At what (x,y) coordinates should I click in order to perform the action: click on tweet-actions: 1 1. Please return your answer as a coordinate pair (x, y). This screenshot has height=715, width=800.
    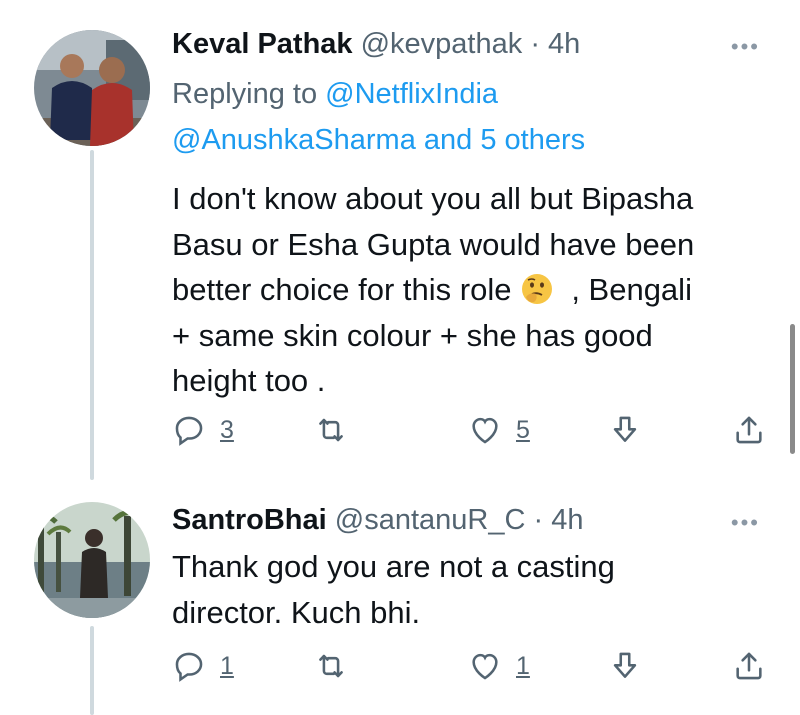
    Looking at the image, I should click on (472, 666).